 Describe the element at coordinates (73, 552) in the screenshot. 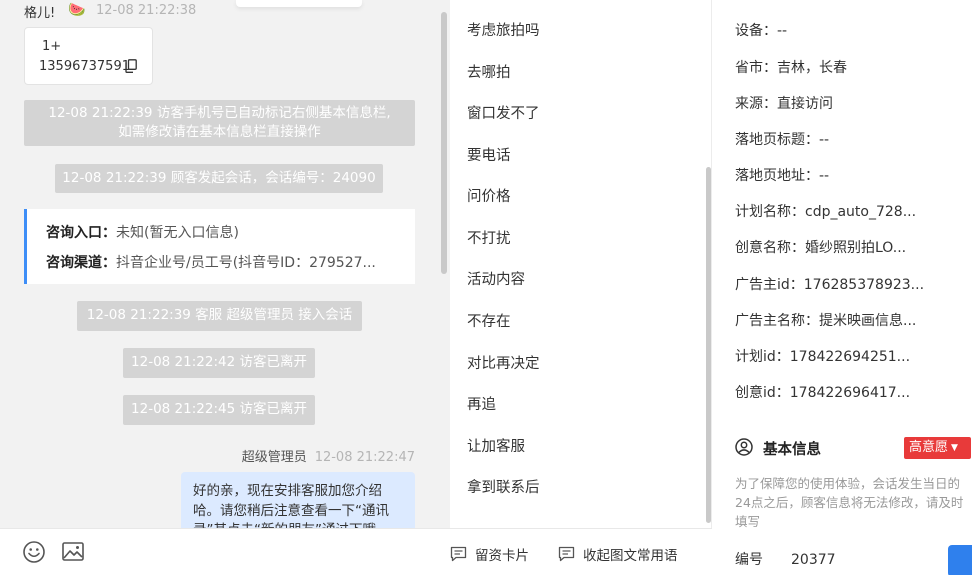

I see `image-icon` at that location.